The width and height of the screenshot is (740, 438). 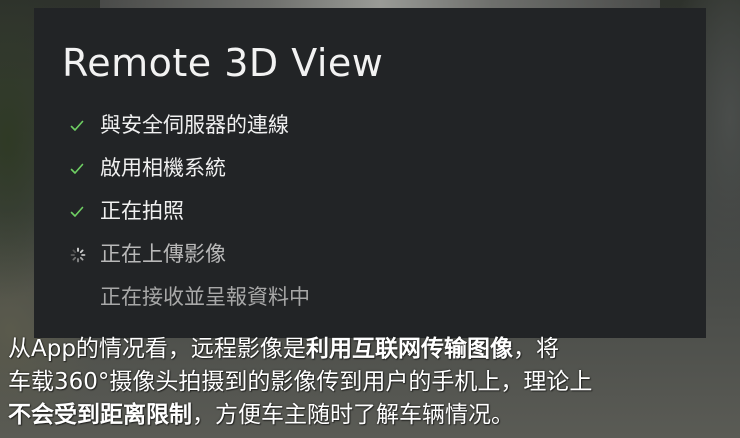 I want to click on car-roof-highlight, so click(x=380, y=4).